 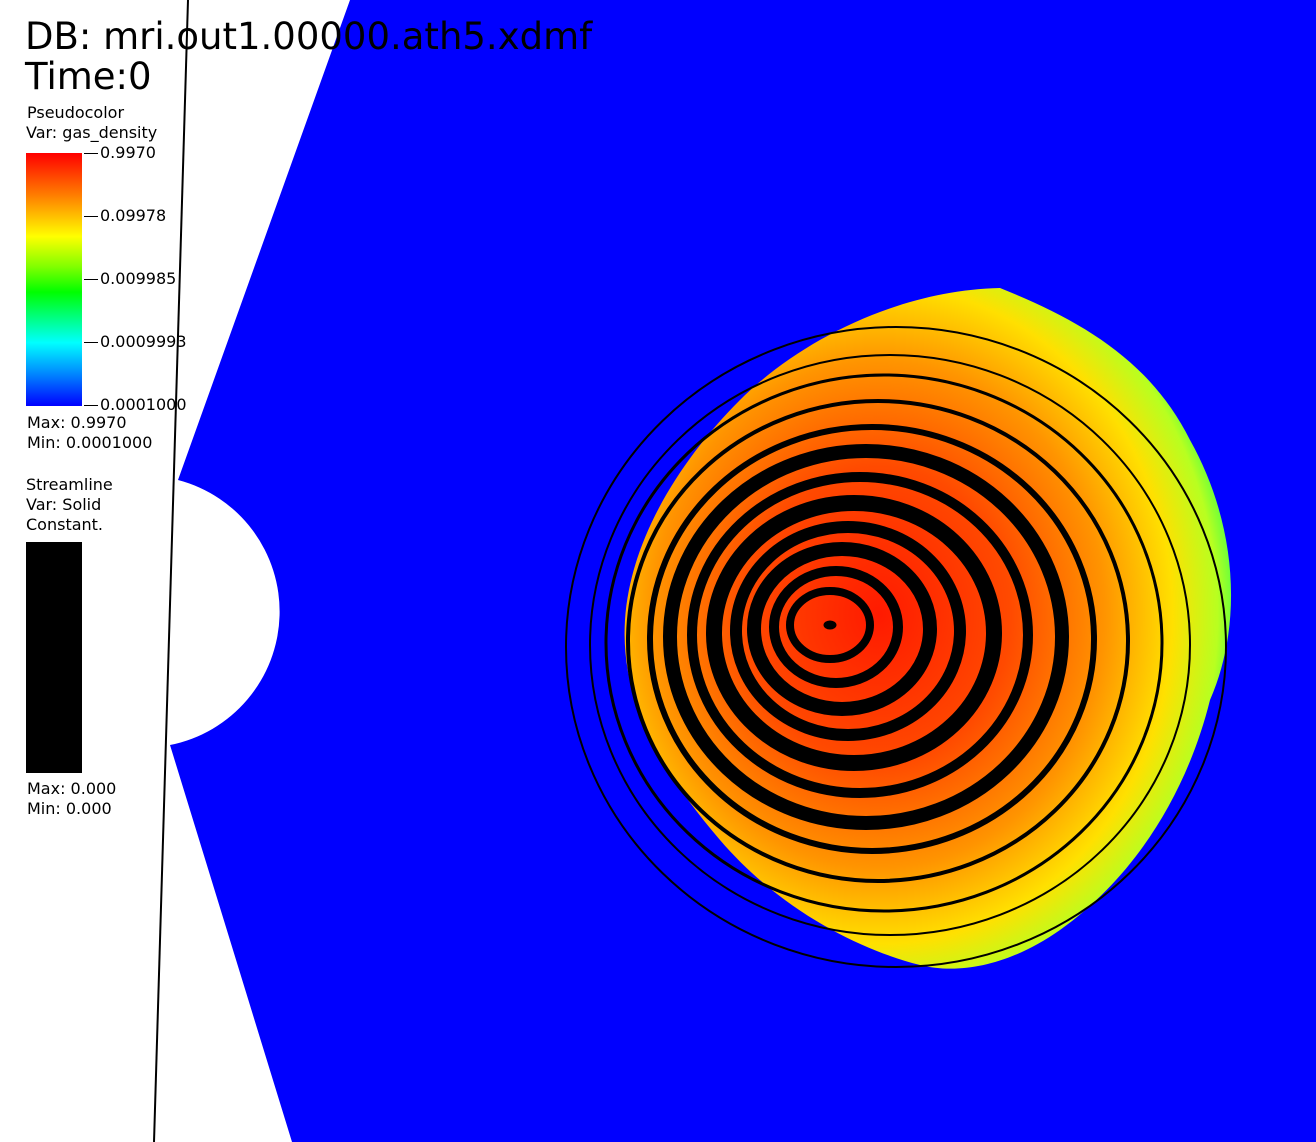 What do you see at coordinates (54, 657) in the screenshot?
I see `streamline-colorbar` at bounding box center [54, 657].